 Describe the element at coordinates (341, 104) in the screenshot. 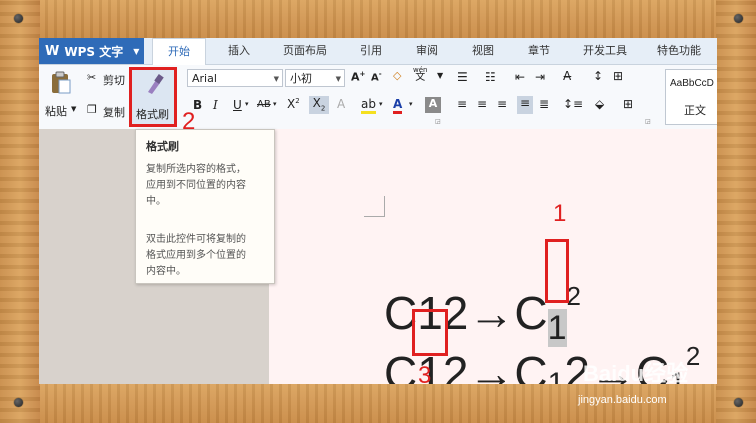

I see `text-effect-icon: A` at that location.